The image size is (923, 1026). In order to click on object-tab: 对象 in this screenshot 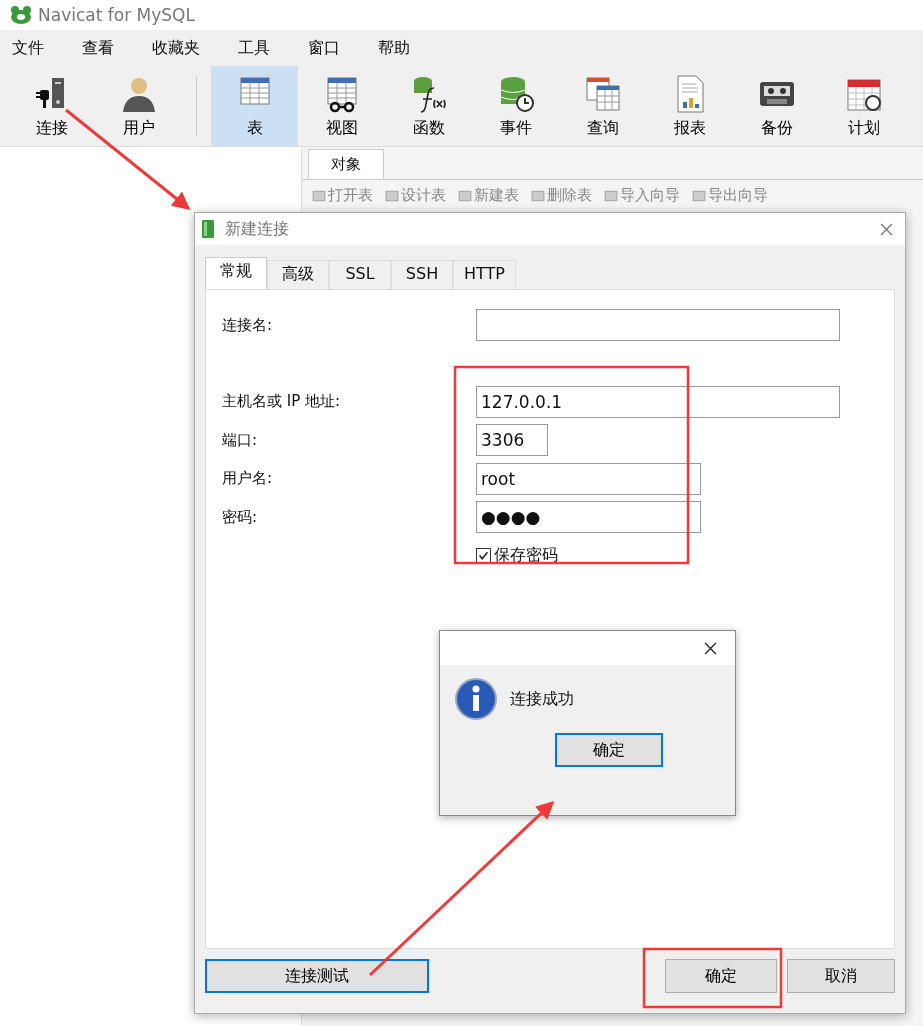, I will do `click(346, 164)`.